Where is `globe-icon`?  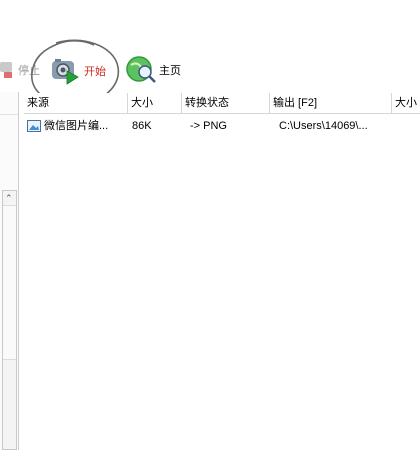 globe-icon is located at coordinates (141, 70).